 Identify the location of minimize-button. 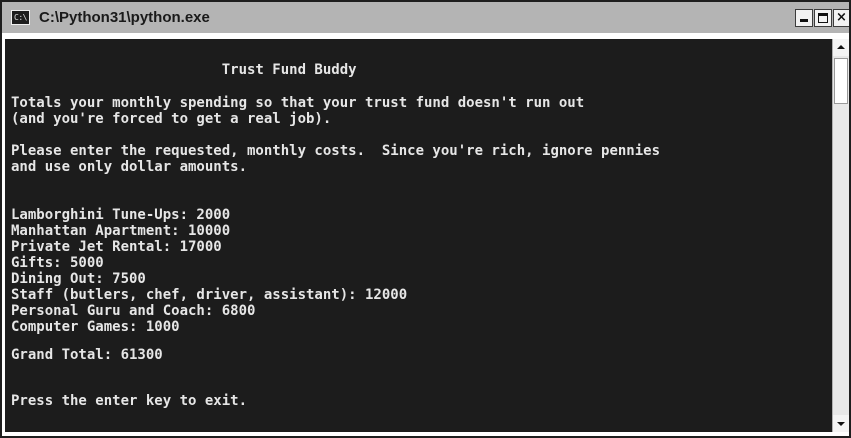
(804, 18).